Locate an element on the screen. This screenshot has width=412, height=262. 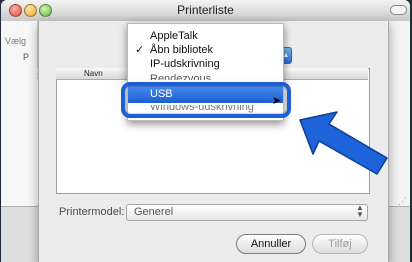
background-column-label: P is located at coordinates (26, 57).